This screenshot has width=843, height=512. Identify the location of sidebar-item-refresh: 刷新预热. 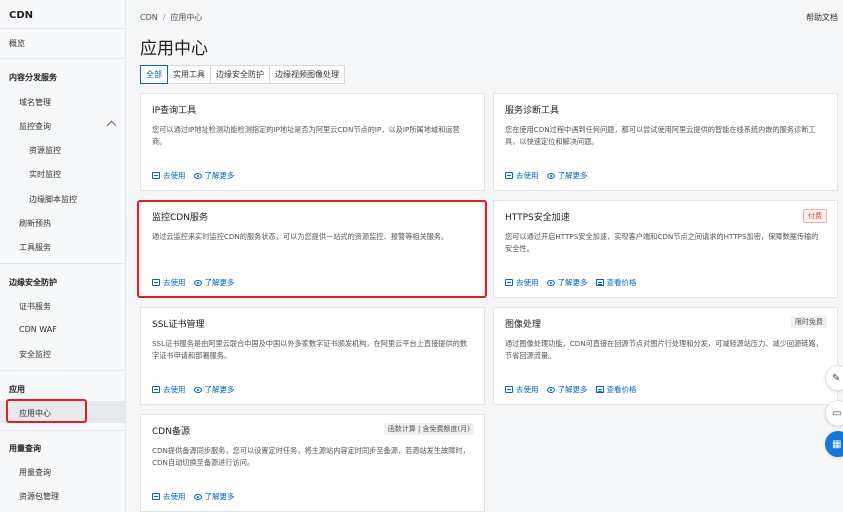
(35, 223).